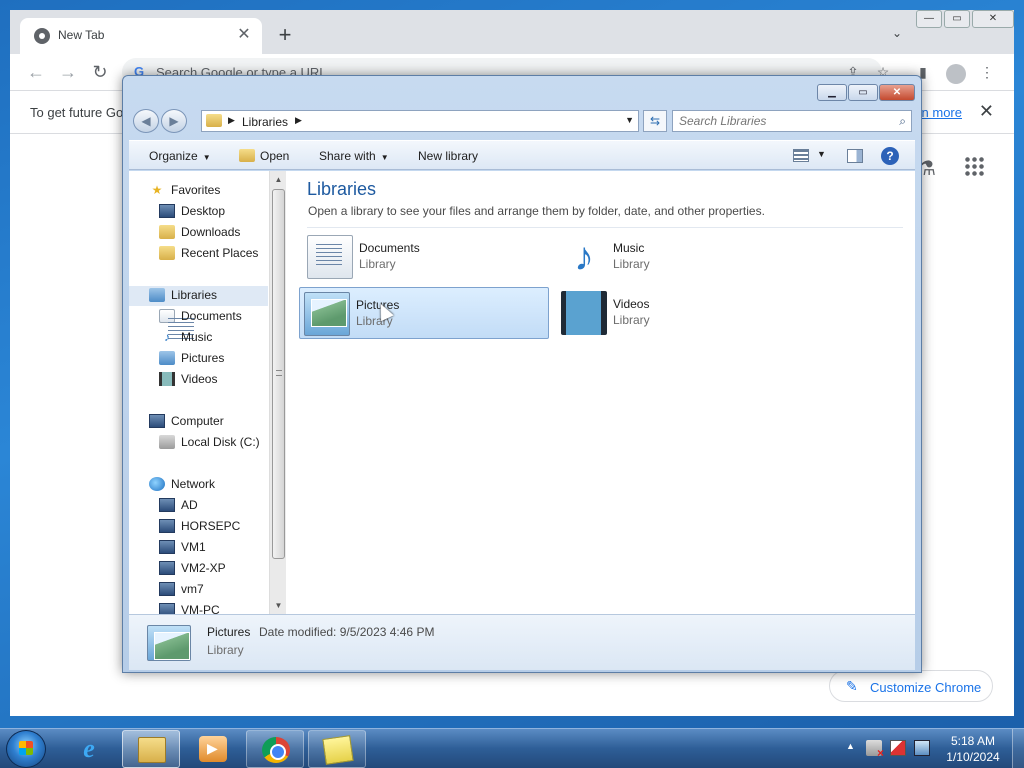 The image size is (1024, 768). I want to click on media-player-icon, so click(213, 749).